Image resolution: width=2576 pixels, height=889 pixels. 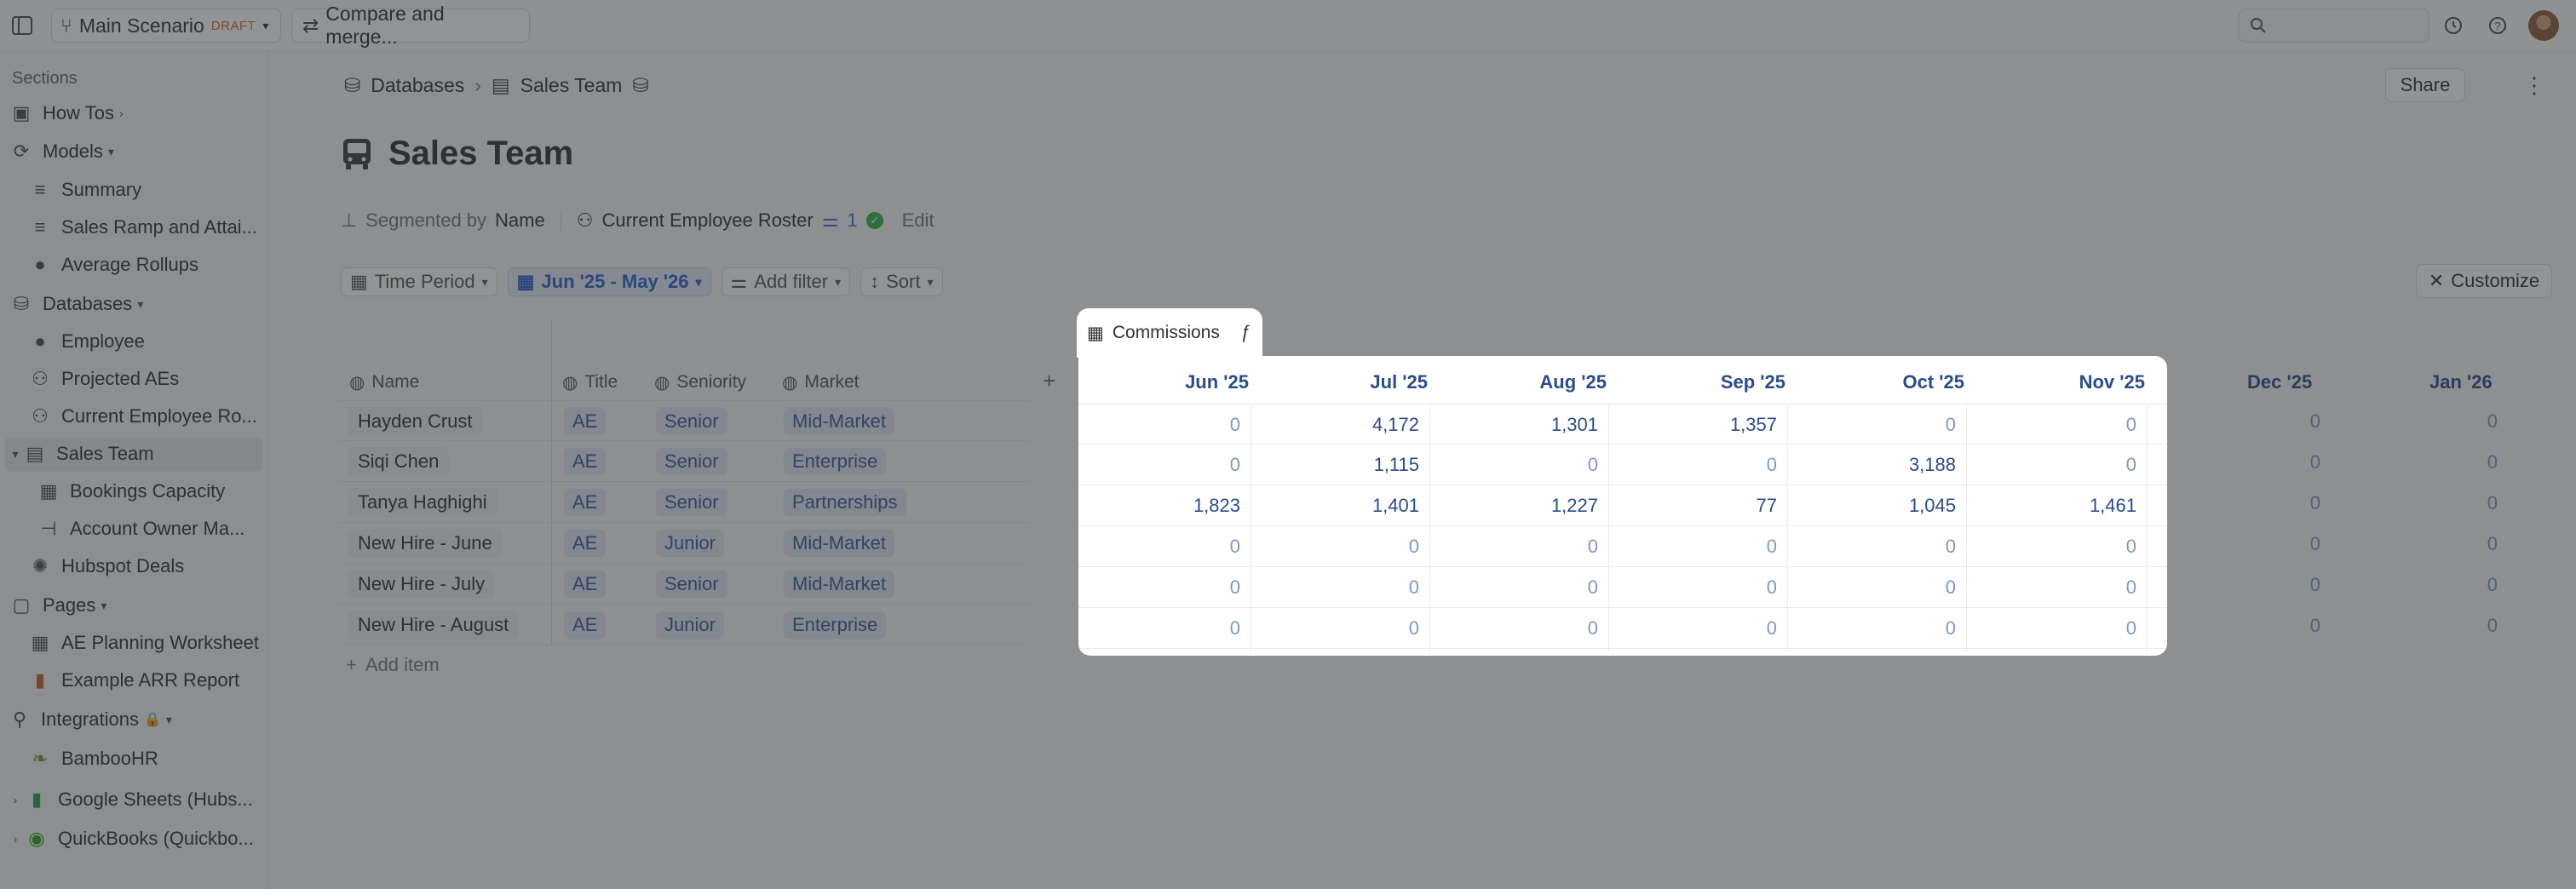 I want to click on sidebar-toggle-icon, so click(x=22, y=25).